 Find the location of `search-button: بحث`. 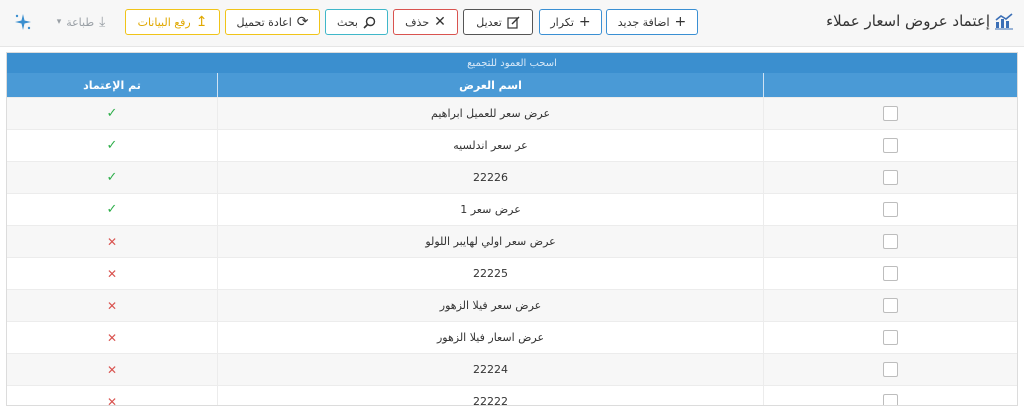

search-button: بحث is located at coordinates (356, 22).